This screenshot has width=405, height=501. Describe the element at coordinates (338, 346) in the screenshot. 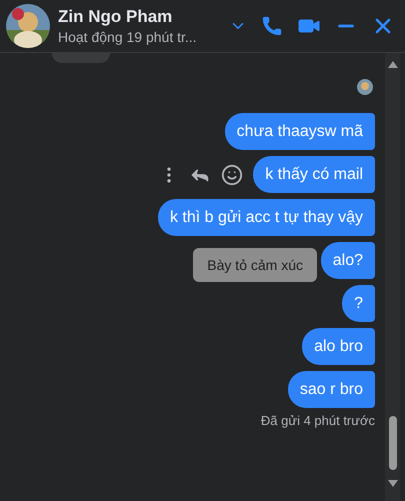

I see `message-bubble: alo bro` at that location.